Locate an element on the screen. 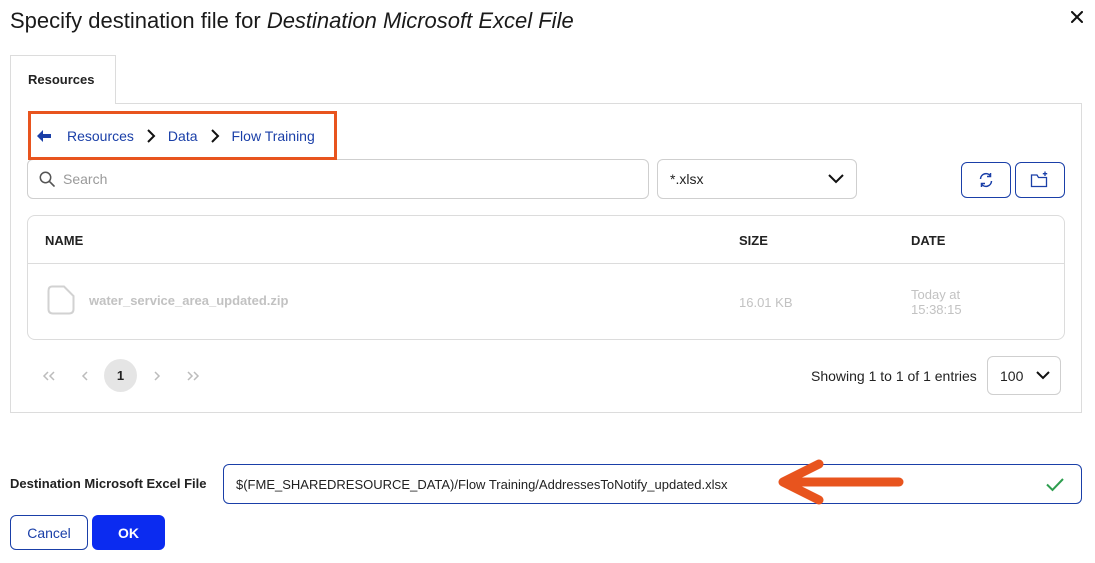 This screenshot has height=563, width=1095. breadcrumb-item-flow-training: Flow Training is located at coordinates (273, 136).